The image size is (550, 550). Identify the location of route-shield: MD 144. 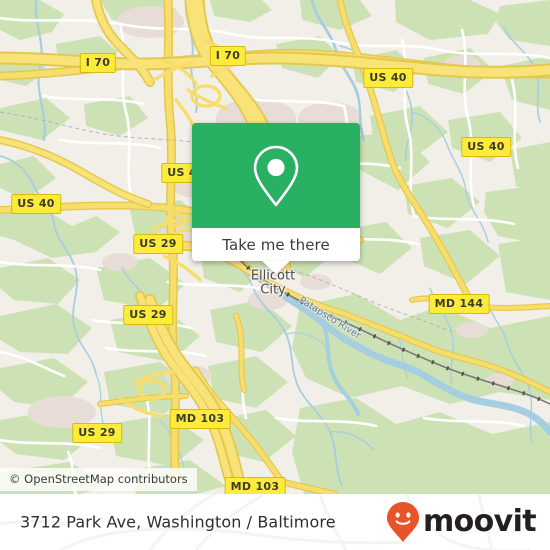
(459, 304).